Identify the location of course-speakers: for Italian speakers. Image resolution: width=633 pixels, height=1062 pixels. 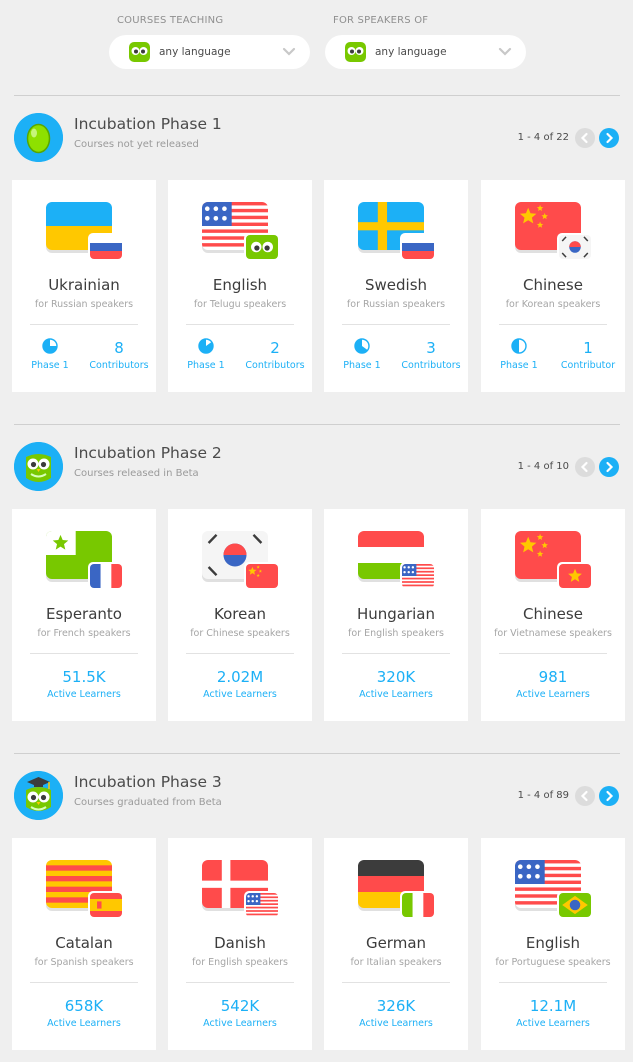
(396, 962).